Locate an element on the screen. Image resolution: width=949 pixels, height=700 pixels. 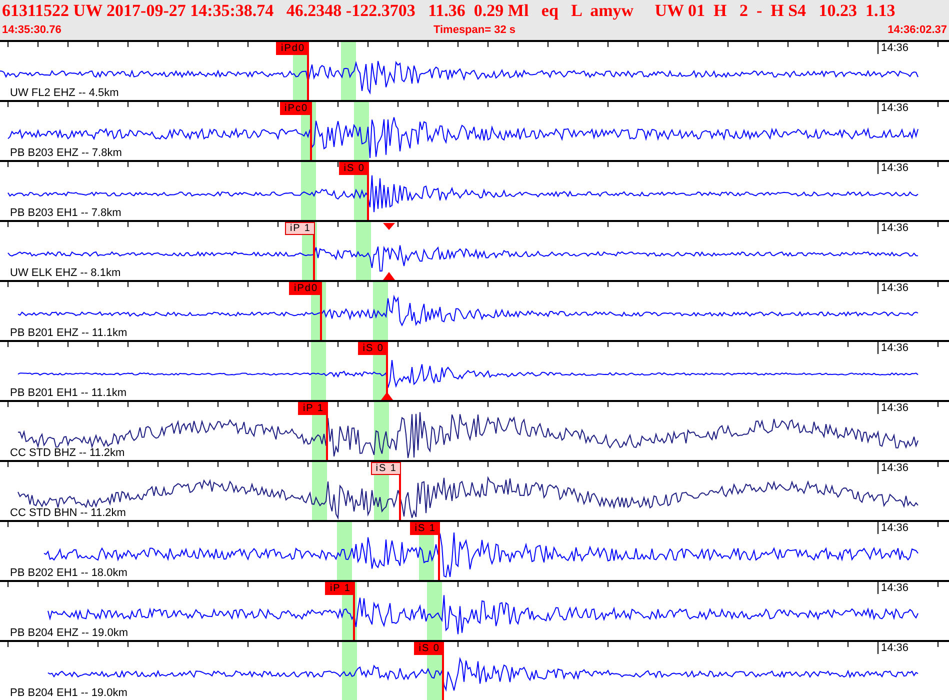
timespan-label: Timespan= 32 s is located at coordinates (474, 30).